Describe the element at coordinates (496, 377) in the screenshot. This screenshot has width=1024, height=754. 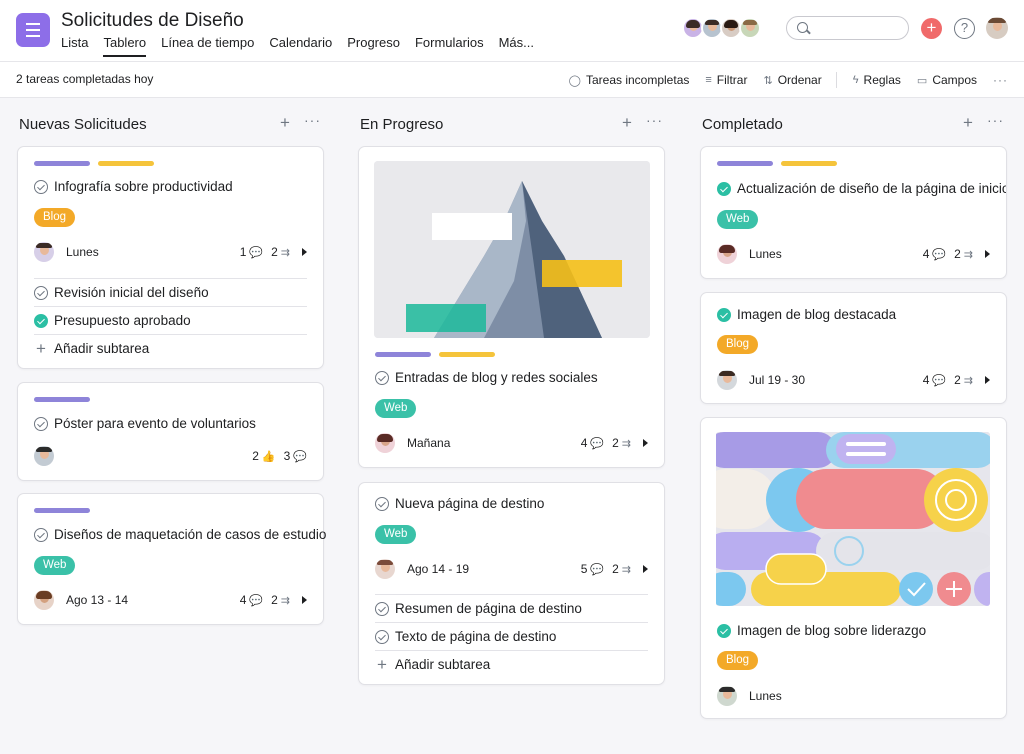
I see `task-title: Entradas de blog y redes sociales` at that location.